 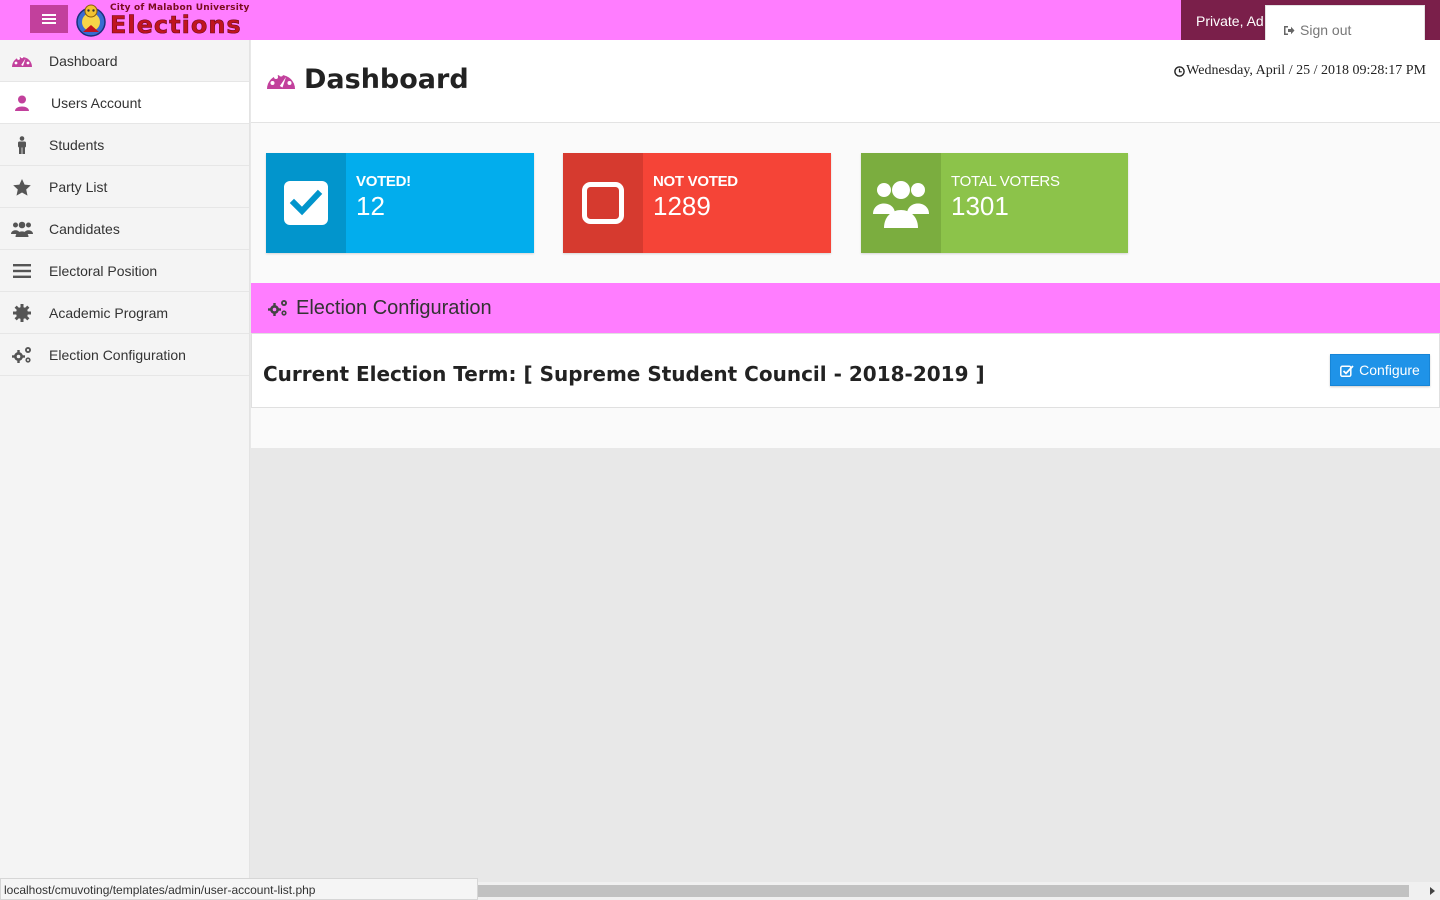 What do you see at coordinates (78, 186) in the screenshot?
I see `sidebar-item-label: Party List` at bounding box center [78, 186].